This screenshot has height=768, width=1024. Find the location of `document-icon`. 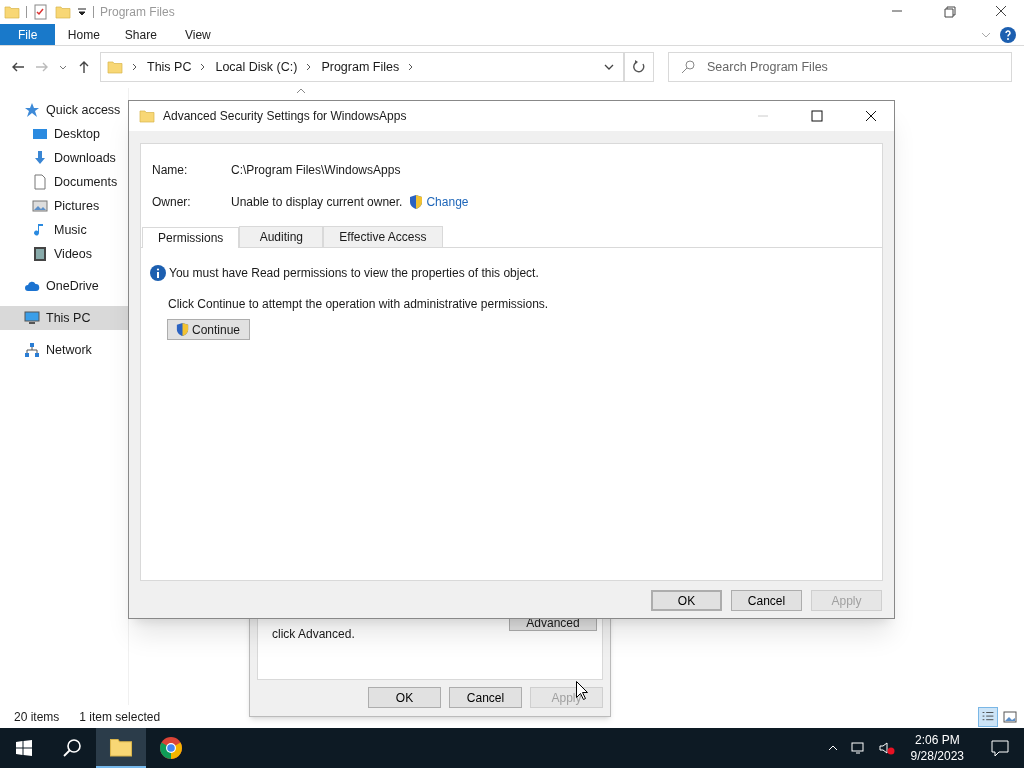

document-icon is located at coordinates (40, 182).